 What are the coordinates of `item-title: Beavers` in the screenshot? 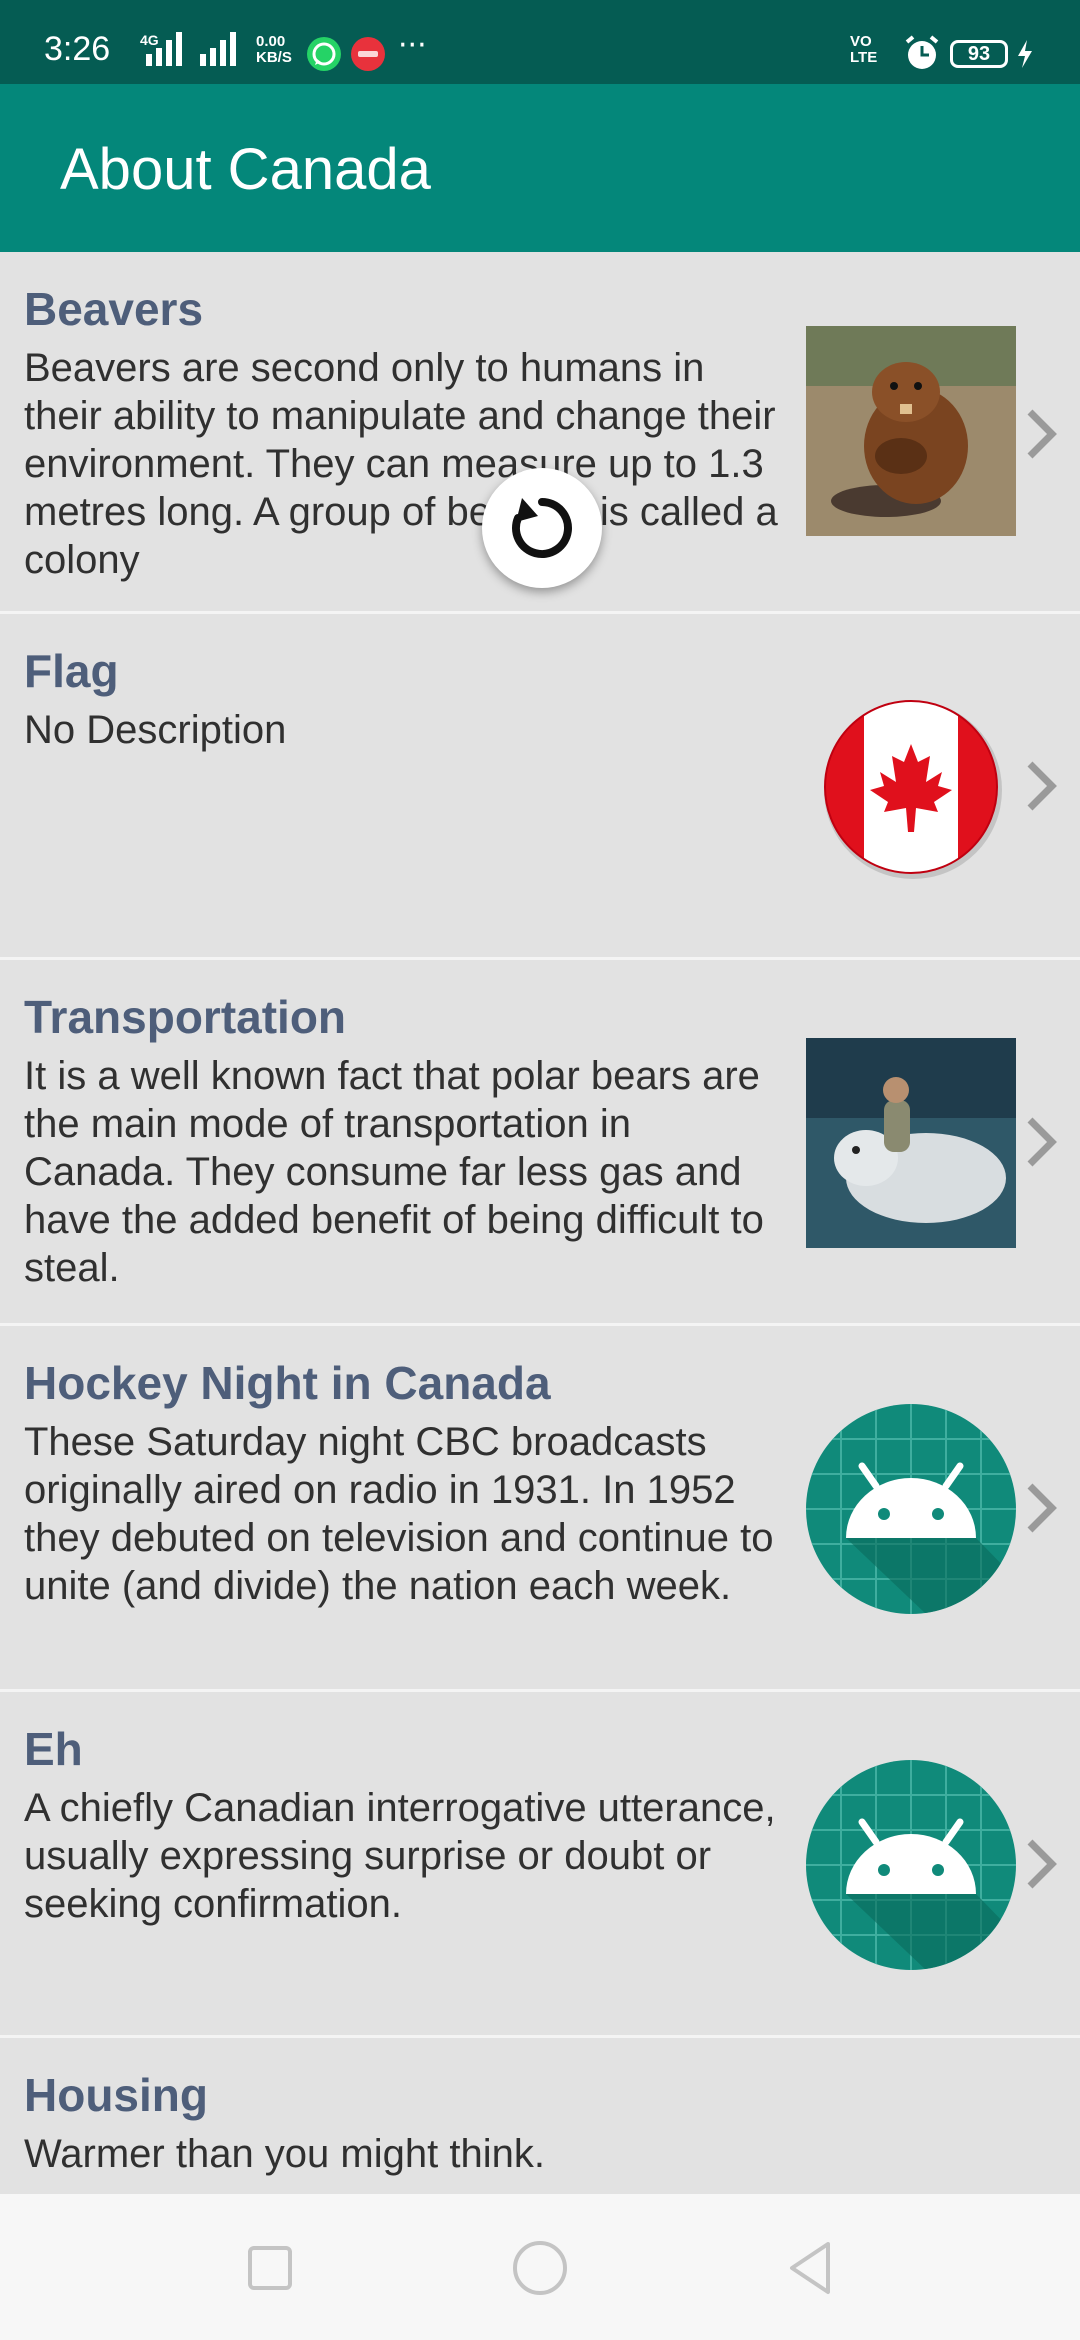 It's located at (114, 309).